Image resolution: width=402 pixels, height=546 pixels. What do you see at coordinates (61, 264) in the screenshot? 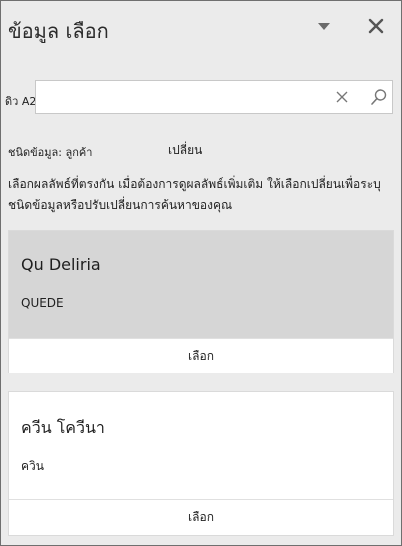
I see `result-title: Qu Deliria` at bounding box center [61, 264].